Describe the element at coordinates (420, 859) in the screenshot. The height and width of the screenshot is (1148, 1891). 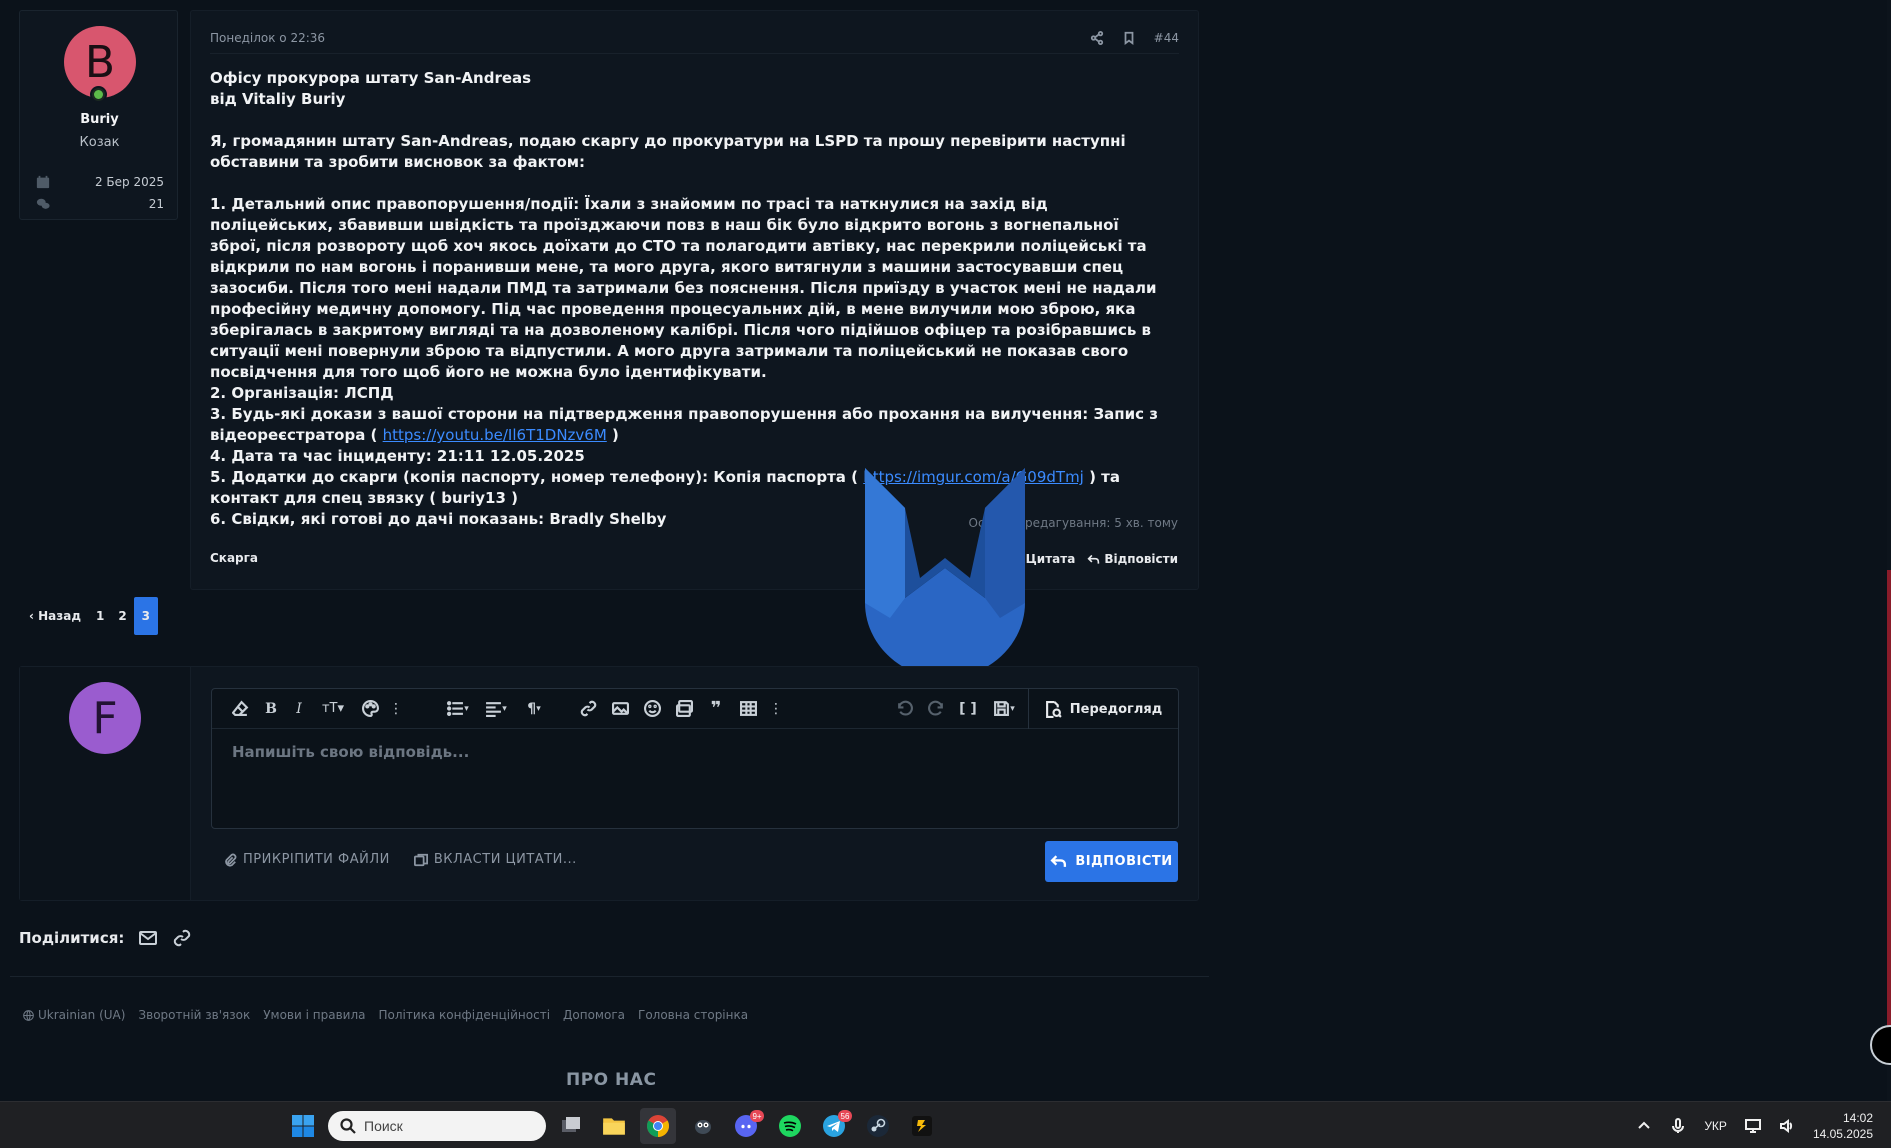
I see `multi-quote-icon` at that location.